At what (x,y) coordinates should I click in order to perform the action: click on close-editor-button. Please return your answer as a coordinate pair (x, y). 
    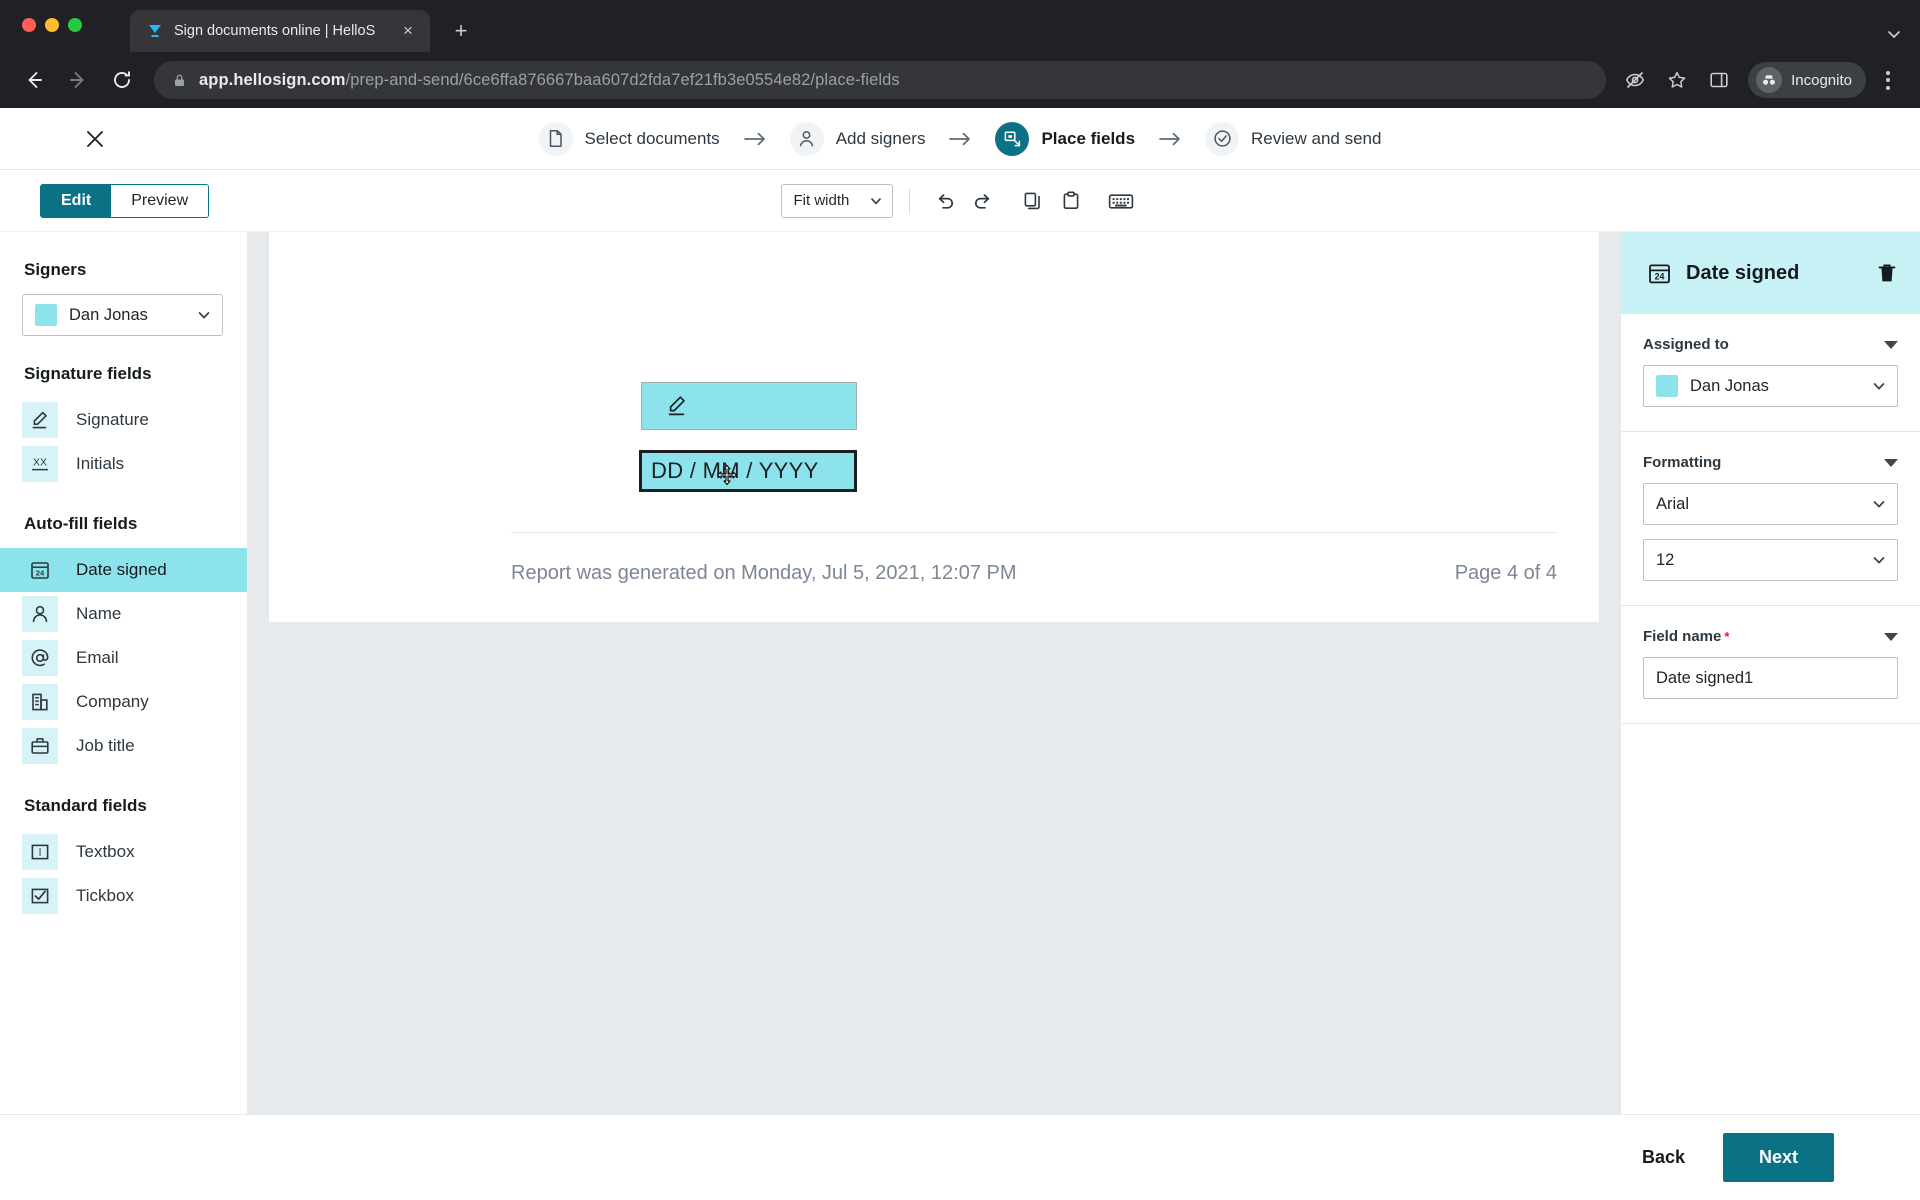
    Looking at the image, I should click on (95, 139).